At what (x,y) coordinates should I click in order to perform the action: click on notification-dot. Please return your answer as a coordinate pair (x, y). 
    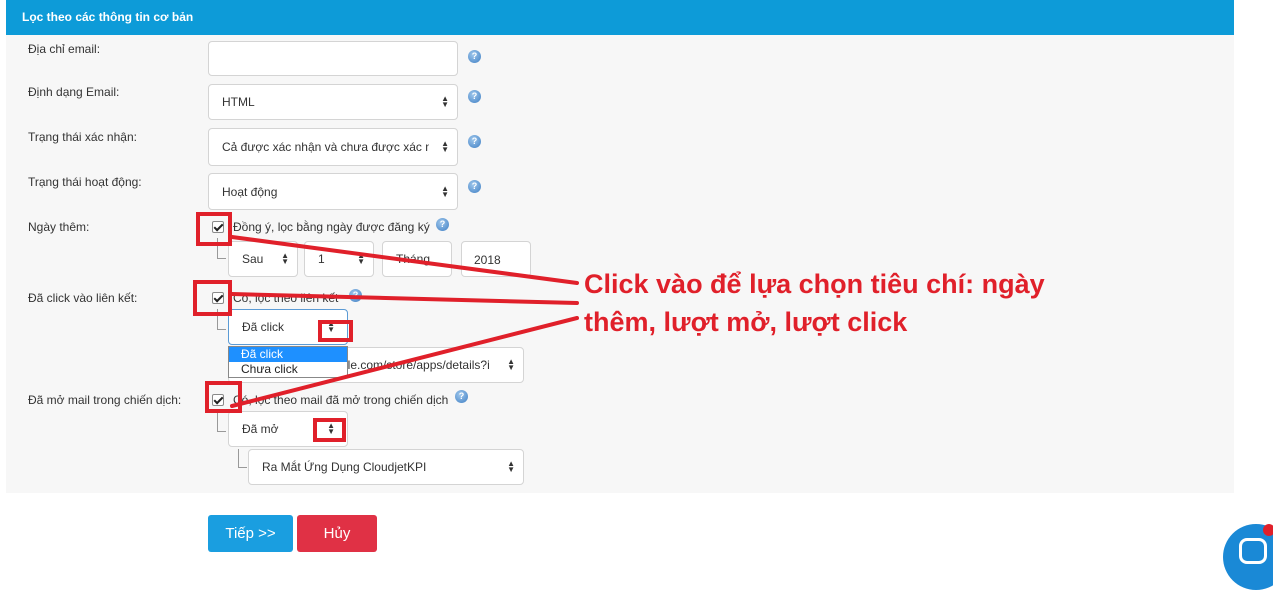
    Looking at the image, I should click on (1268, 530).